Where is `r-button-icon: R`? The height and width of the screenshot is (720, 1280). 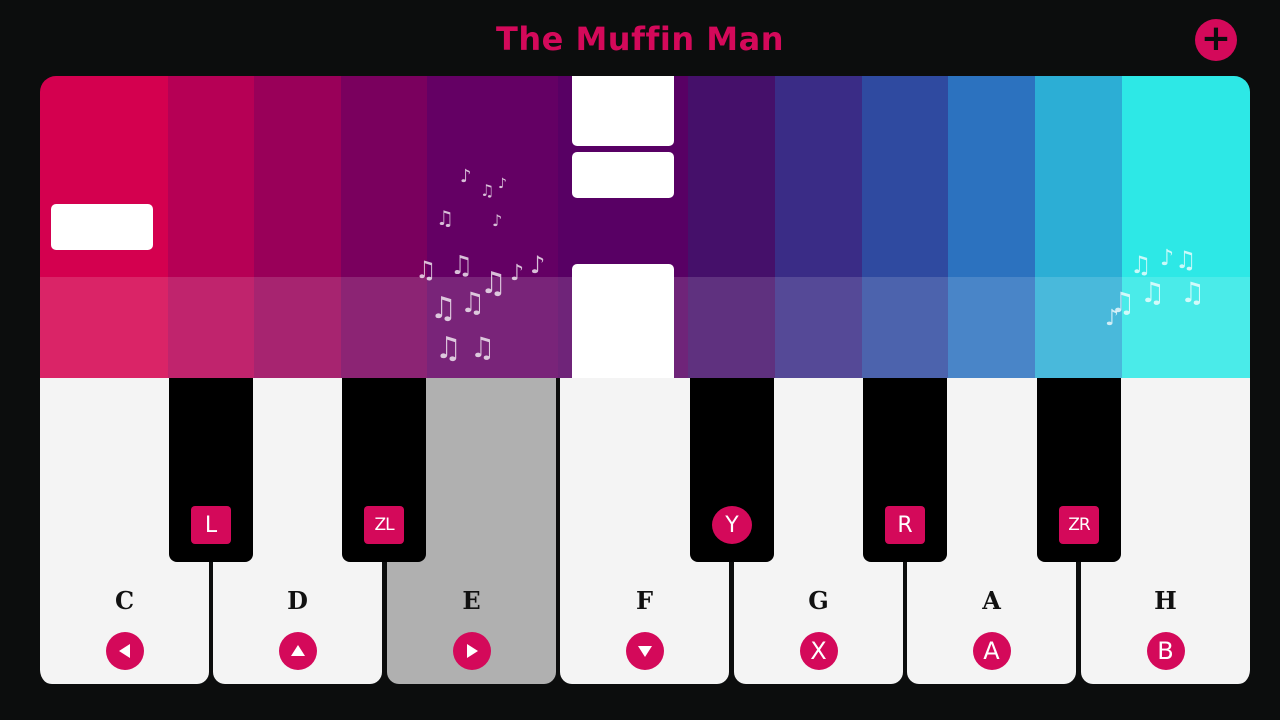 r-button-icon: R is located at coordinates (905, 525).